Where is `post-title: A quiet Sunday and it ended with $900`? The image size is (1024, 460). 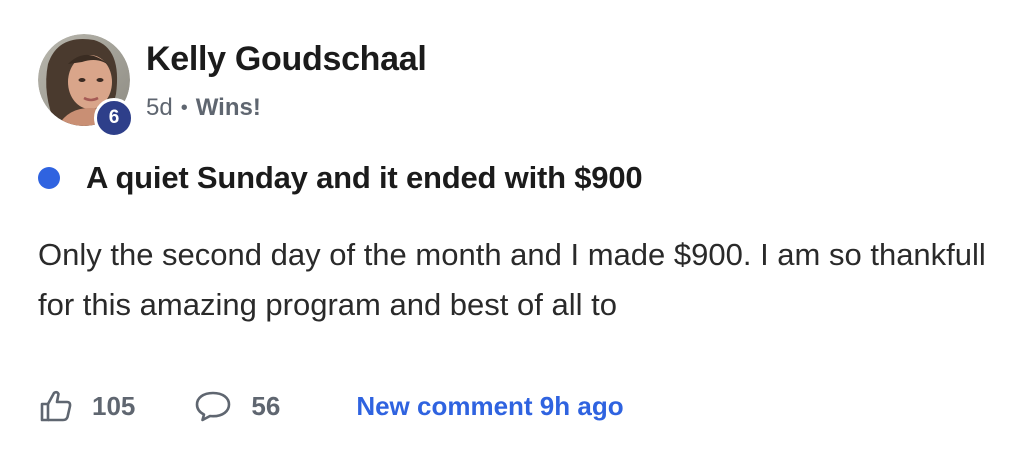
post-title: A quiet Sunday and it ended with $900 is located at coordinates (364, 178).